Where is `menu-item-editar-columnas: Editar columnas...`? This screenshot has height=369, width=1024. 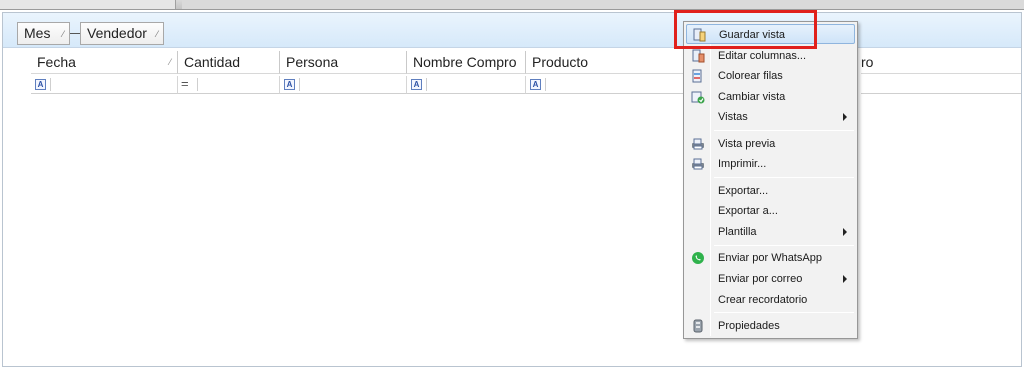 menu-item-editar-columnas: Editar columnas... is located at coordinates (770, 56).